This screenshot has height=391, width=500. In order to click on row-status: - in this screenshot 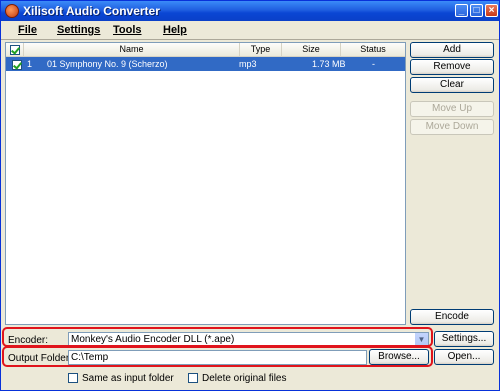, I will do `click(373, 64)`.